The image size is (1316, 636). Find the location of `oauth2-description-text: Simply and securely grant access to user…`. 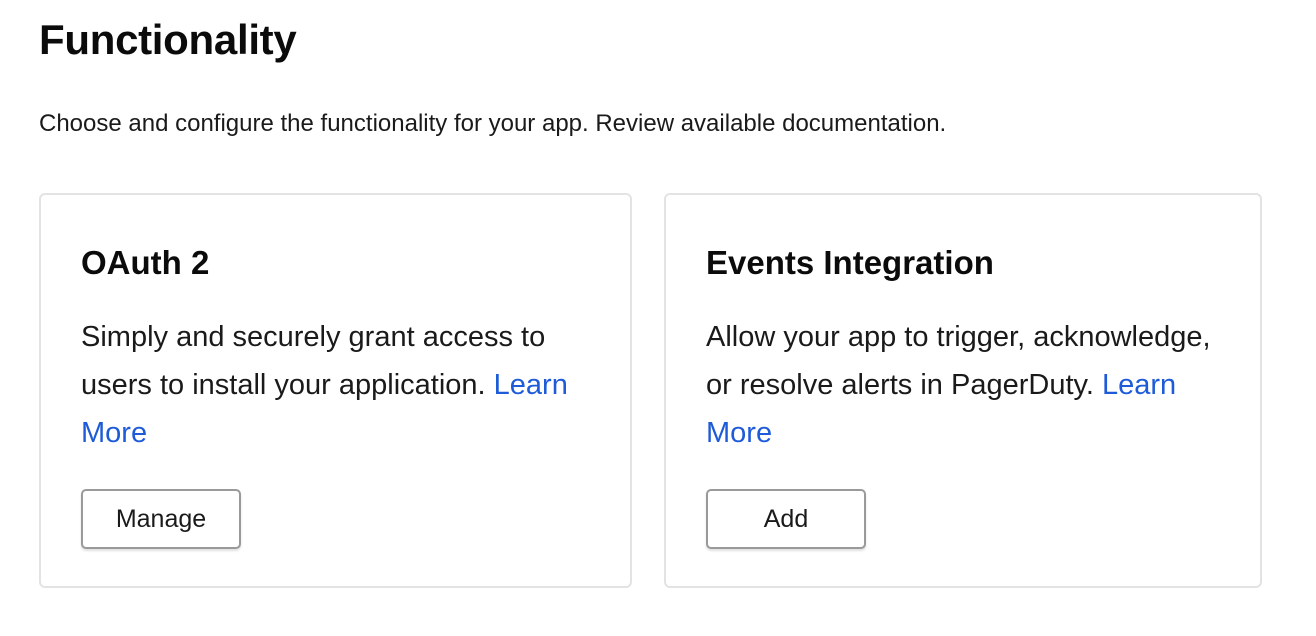

oauth2-description-text: Simply and securely grant access to user… is located at coordinates (313, 361).